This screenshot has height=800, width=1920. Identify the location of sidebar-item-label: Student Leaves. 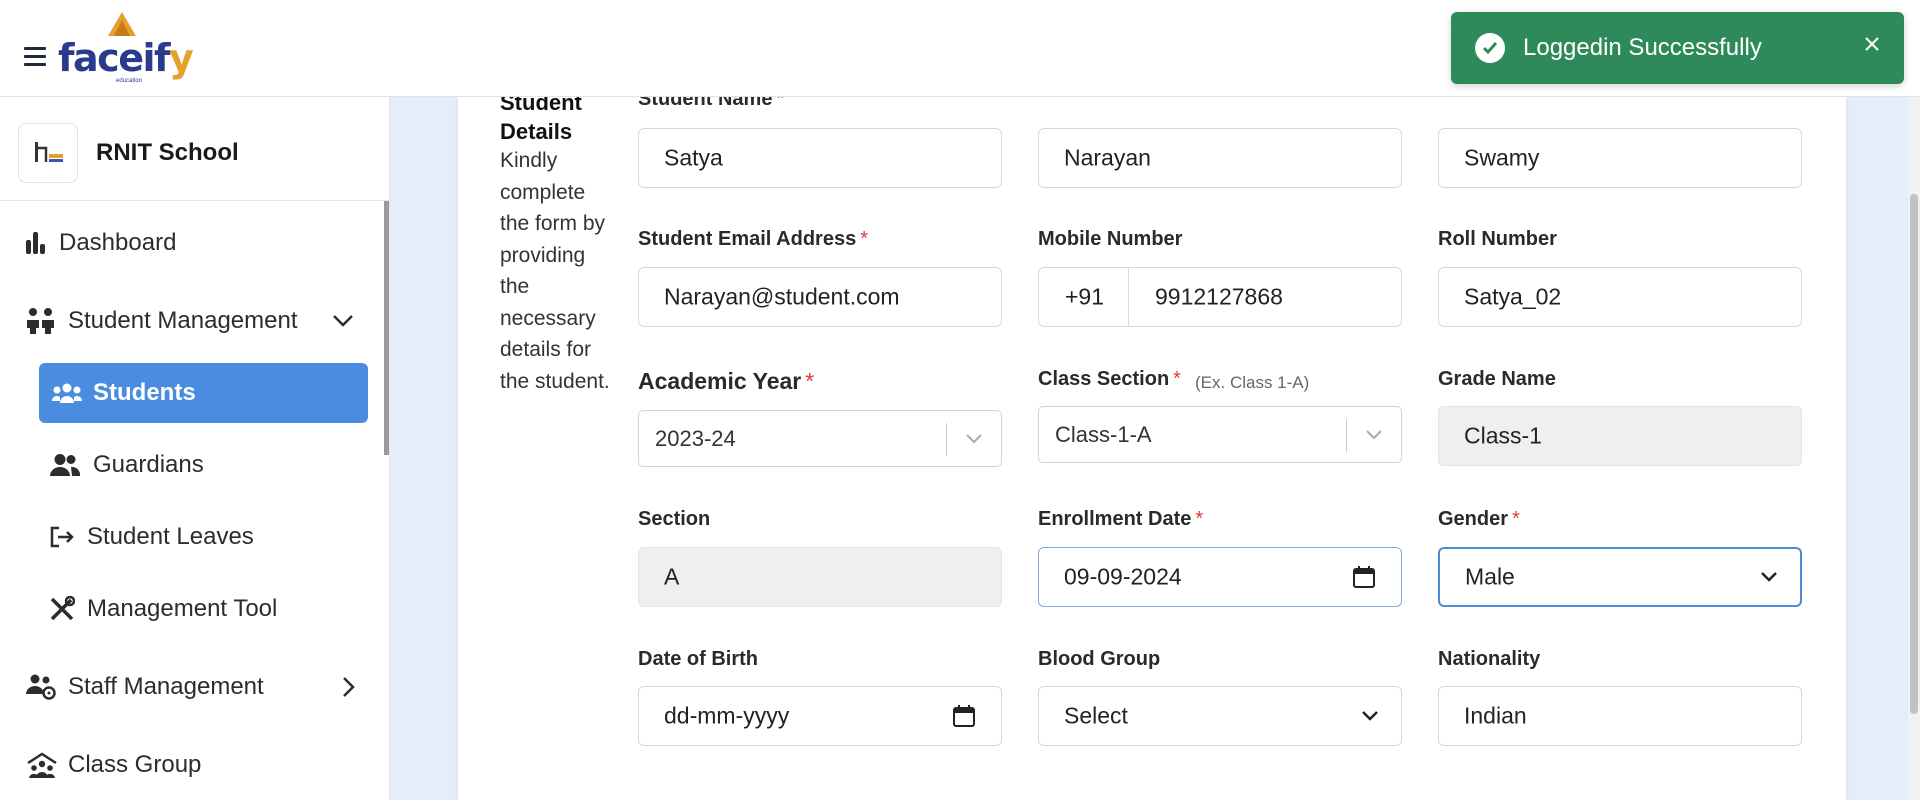
(170, 536).